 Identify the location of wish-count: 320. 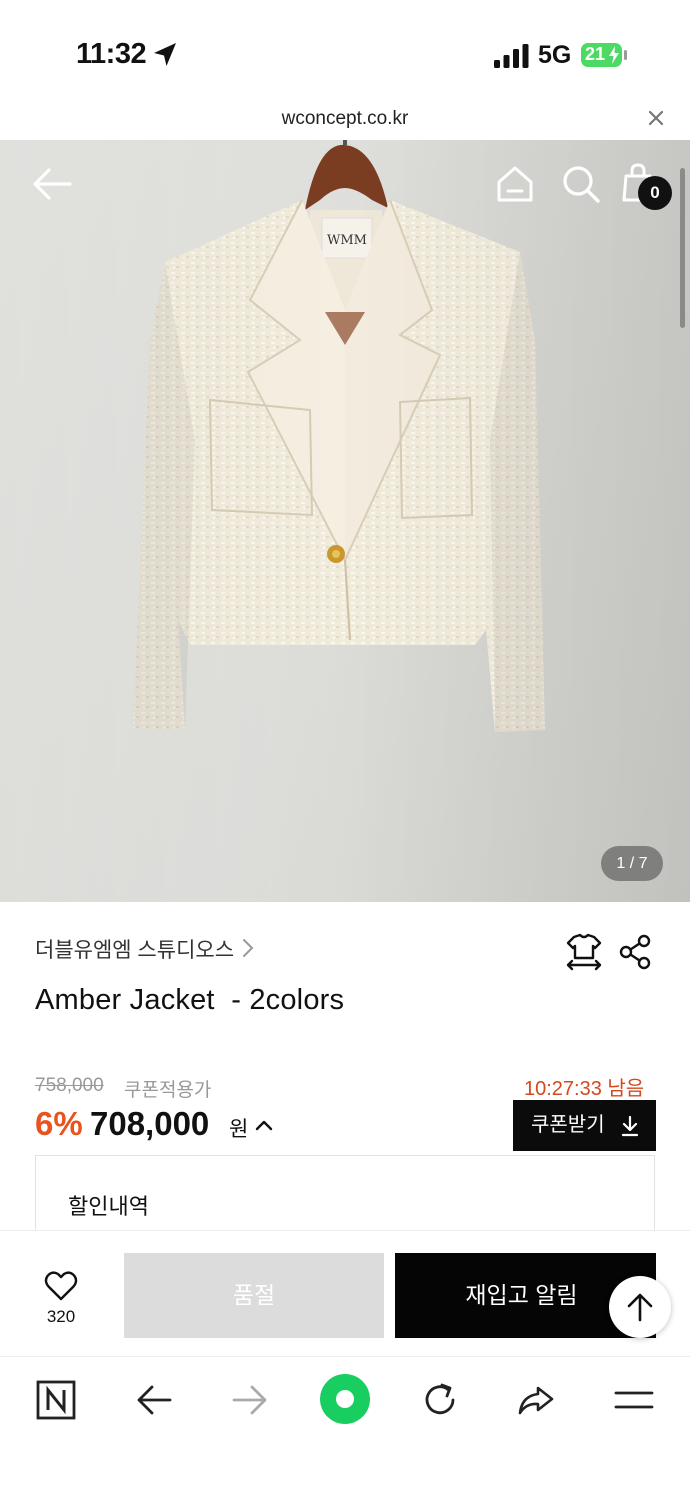
(61, 1316).